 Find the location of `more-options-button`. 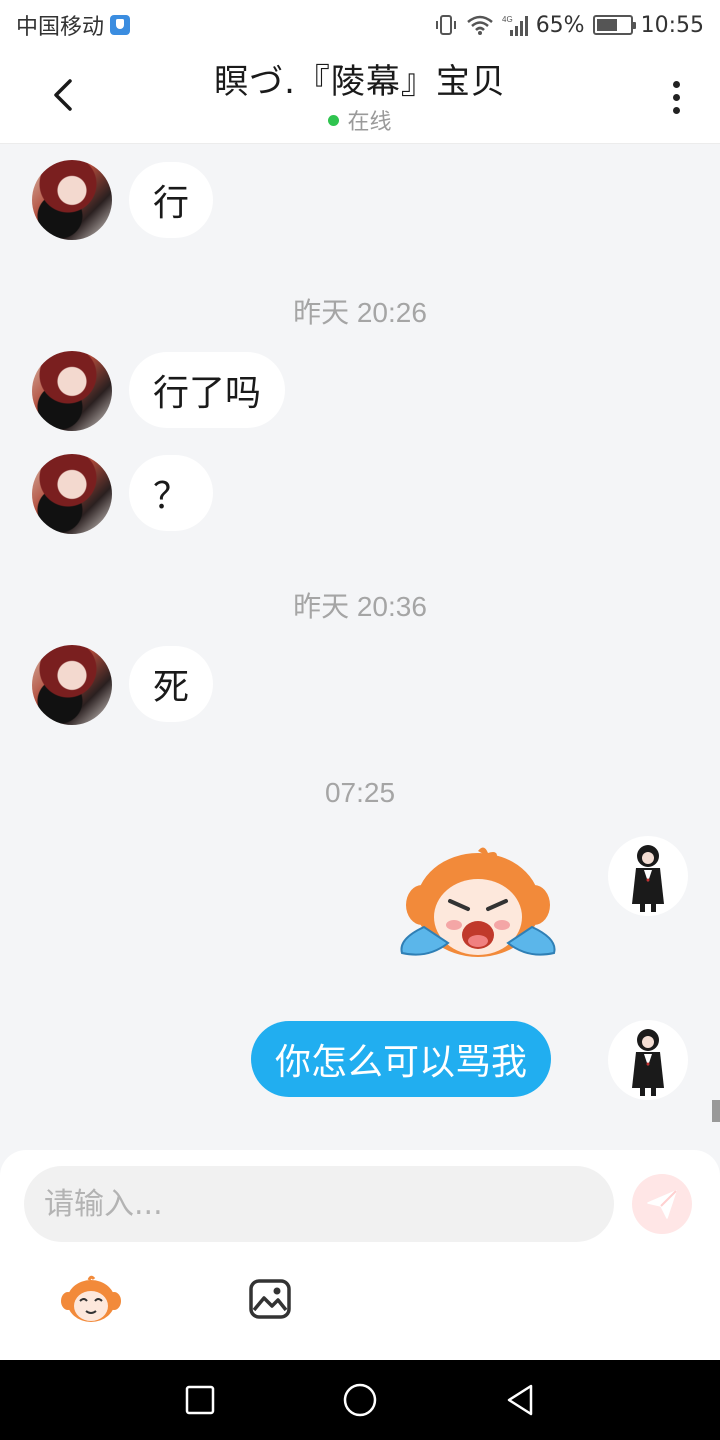

more-options-button is located at coordinates (676, 97).